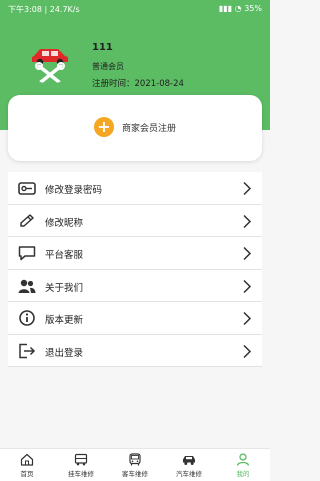  I want to click on tab-trailer-repair: 挂车维修, so click(81, 465).